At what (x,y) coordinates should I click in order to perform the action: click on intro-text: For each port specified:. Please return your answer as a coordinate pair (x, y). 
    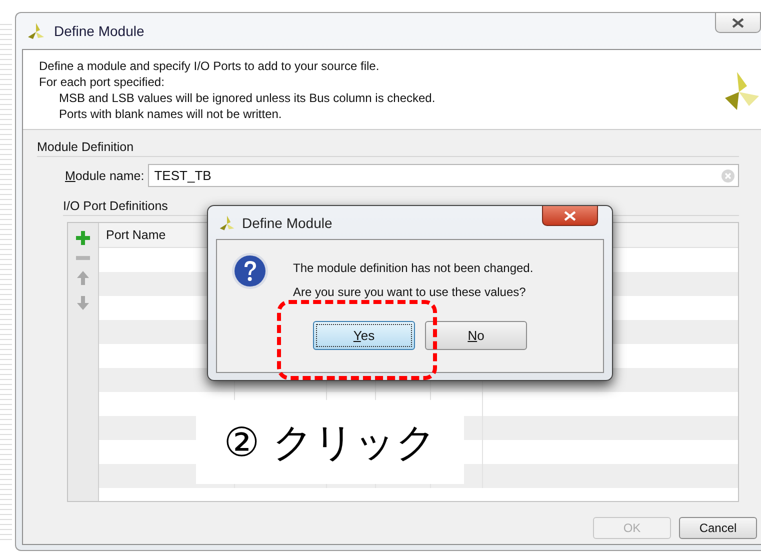
    Looking at the image, I should click on (102, 82).